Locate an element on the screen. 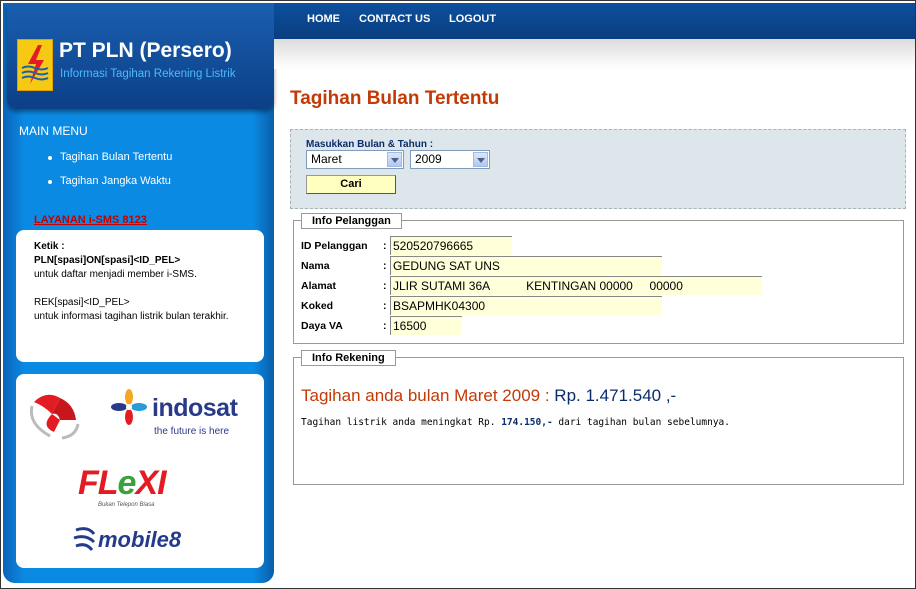 The height and width of the screenshot is (589, 916). flexi-text-b: e is located at coordinates (127, 483).